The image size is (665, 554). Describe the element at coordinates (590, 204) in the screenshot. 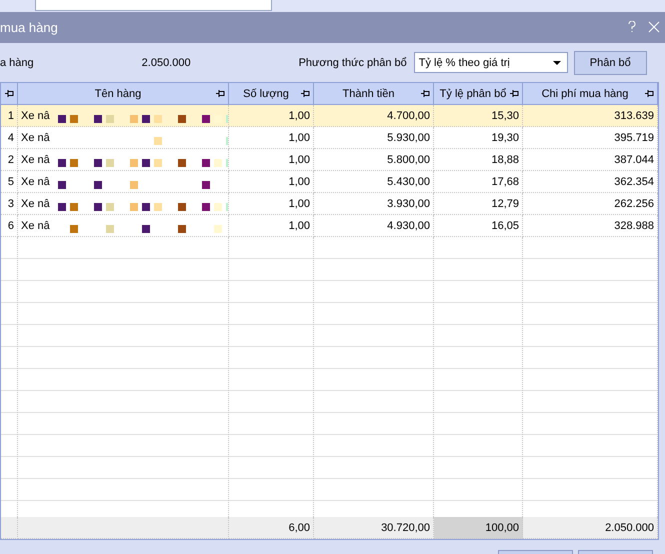

I see `table-cell: 262.256` at that location.